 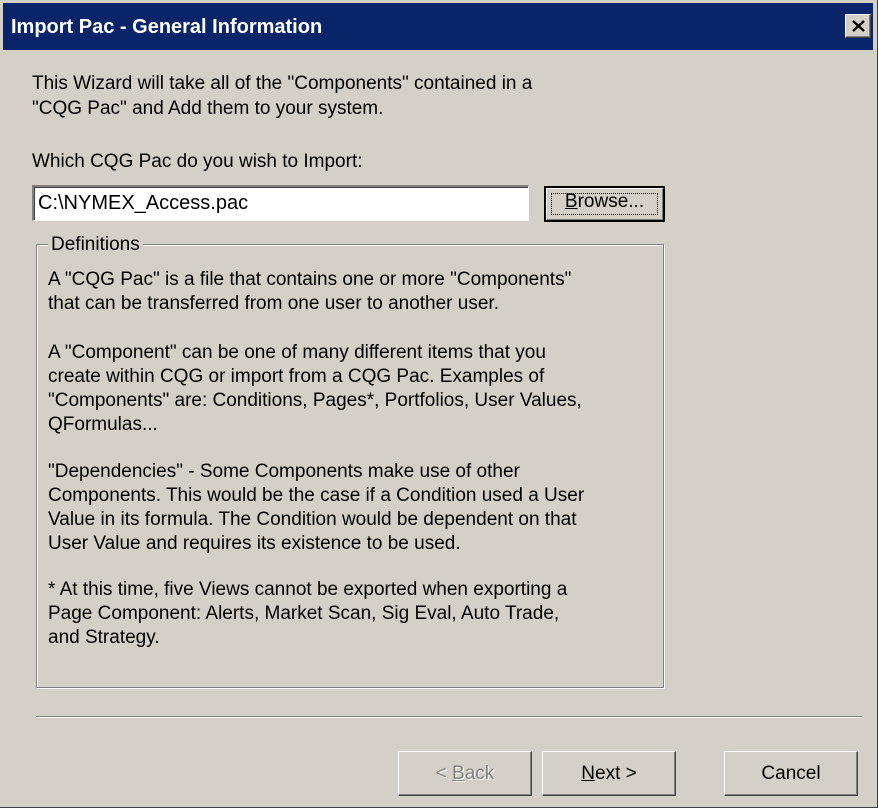 What do you see at coordinates (95, 245) in the screenshot?
I see `definitions-label: Definitions` at bounding box center [95, 245].